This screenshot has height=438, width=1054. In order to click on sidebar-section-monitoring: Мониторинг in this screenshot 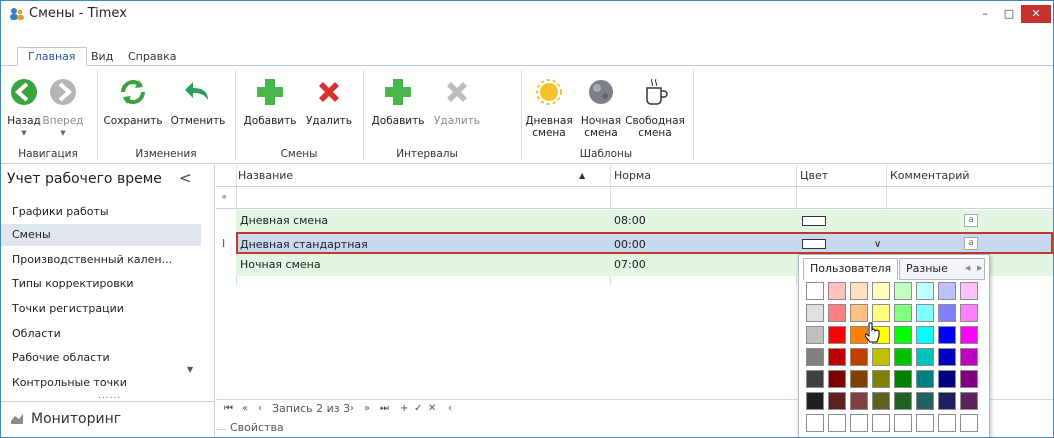, I will do `click(108, 419)`.